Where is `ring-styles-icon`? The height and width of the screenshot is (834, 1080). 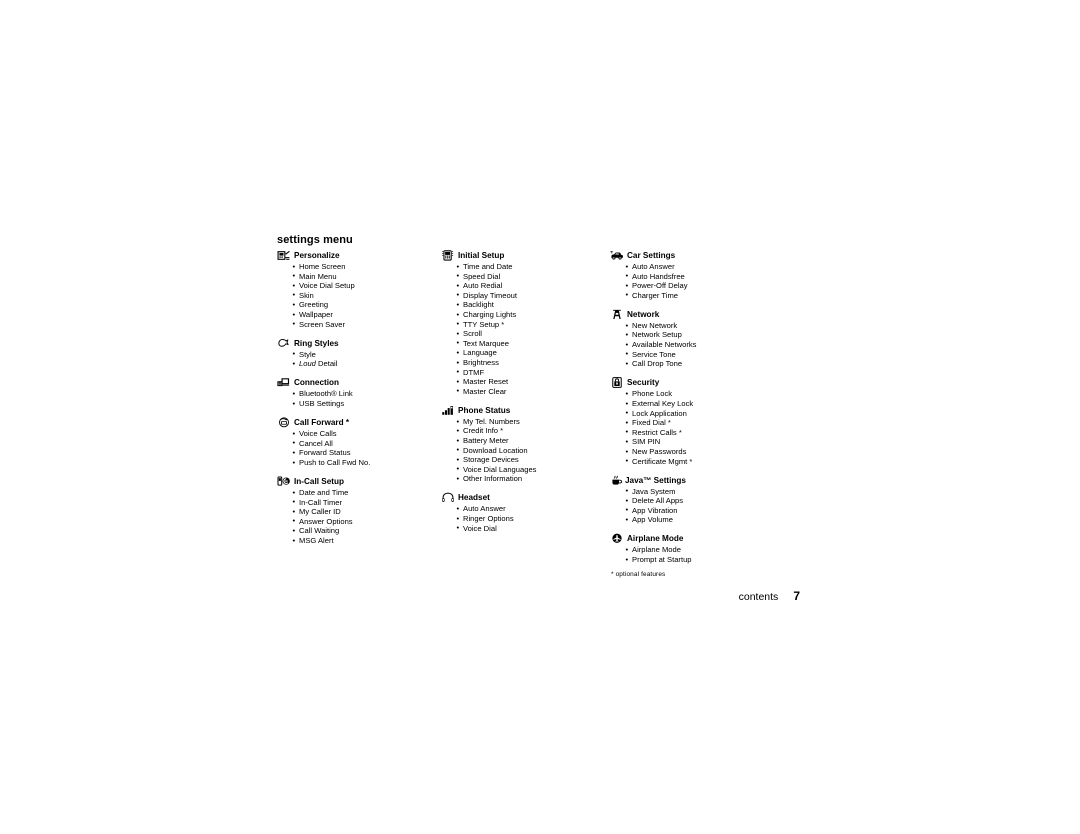
ring-styles-icon is located at coordinates (284, 343).